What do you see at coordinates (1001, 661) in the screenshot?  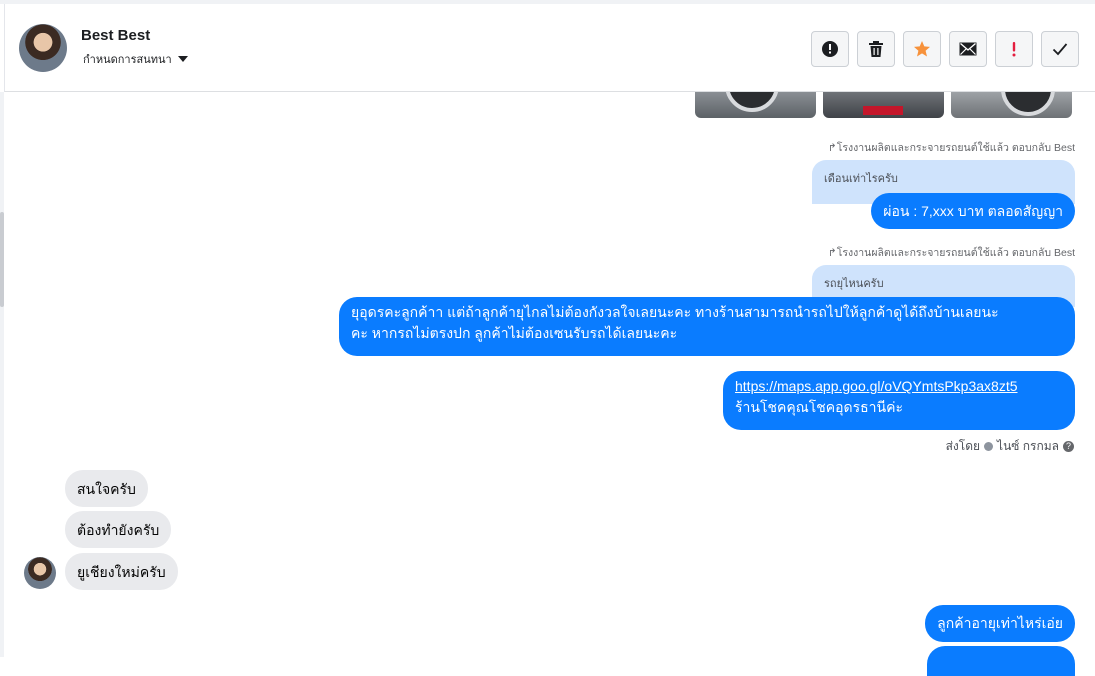 I see `outgoing-message-partial` at bounding box center [1001, 661].